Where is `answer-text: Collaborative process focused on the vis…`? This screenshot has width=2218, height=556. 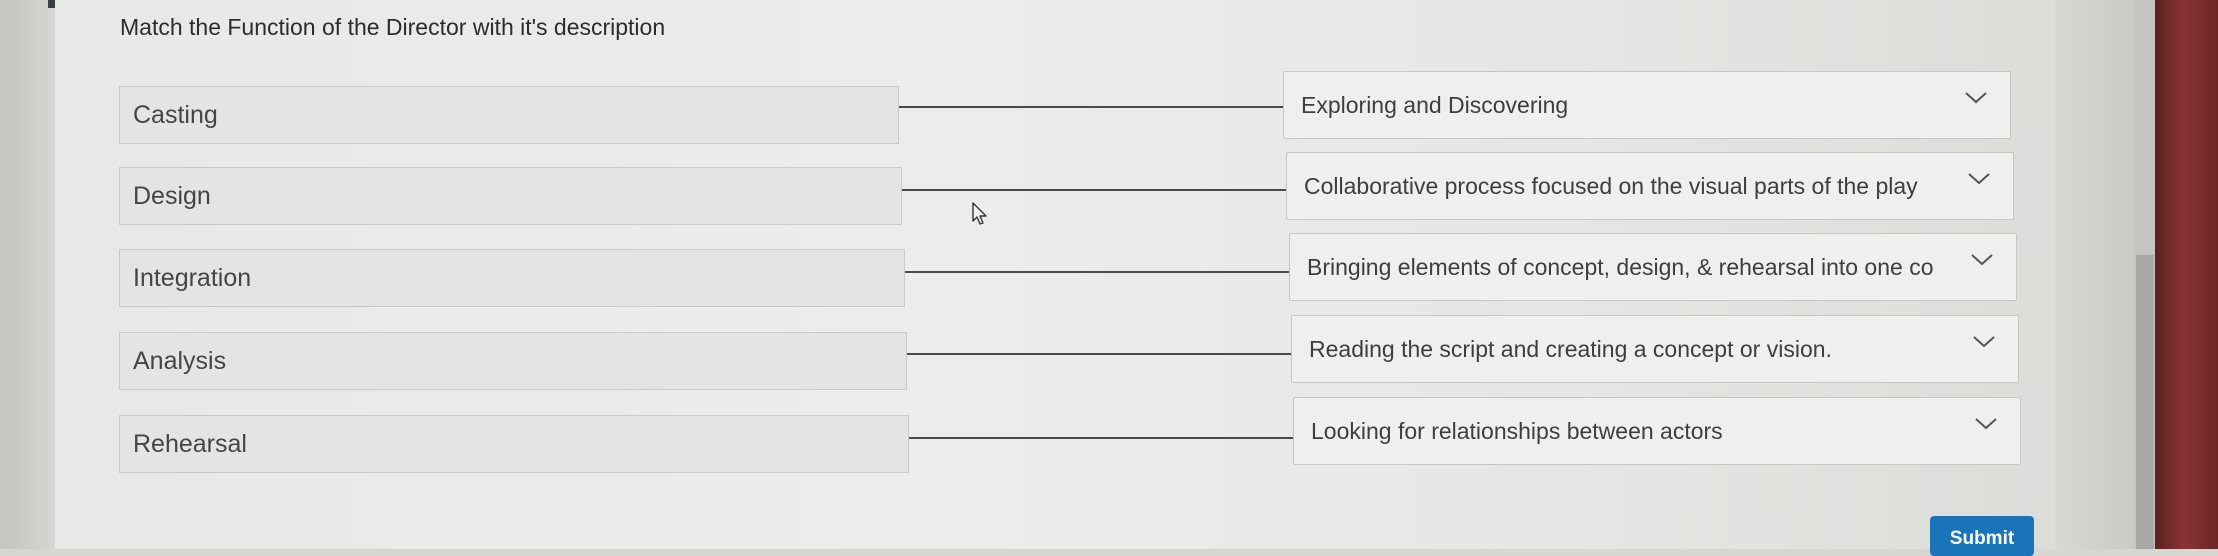 answer-text: Collaborative process focused on the vis… is located at coordinates (1611, 186).